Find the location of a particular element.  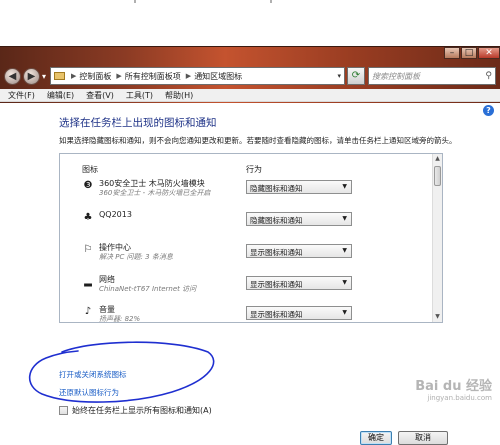

history-dropdown-icon: ▾ is located at coordinates (44, 76).